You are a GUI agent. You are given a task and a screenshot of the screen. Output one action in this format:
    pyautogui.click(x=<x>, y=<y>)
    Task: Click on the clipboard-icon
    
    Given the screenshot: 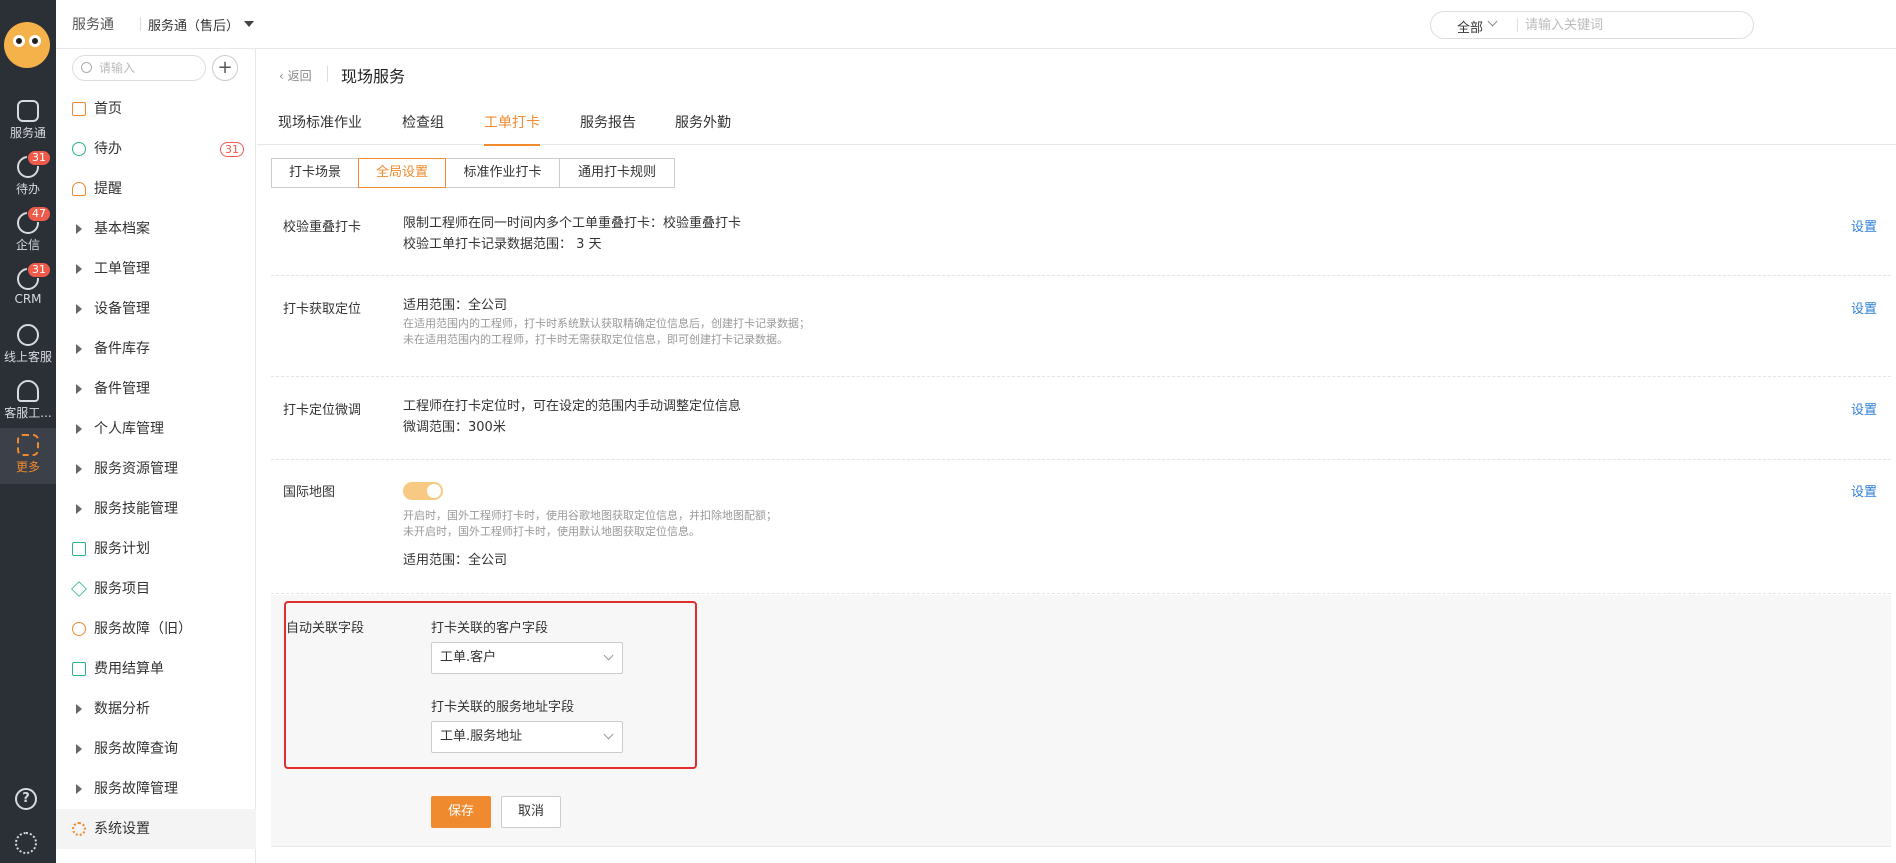 What is the action you would take?
    pyautogui.click(x=28, y=111)
    